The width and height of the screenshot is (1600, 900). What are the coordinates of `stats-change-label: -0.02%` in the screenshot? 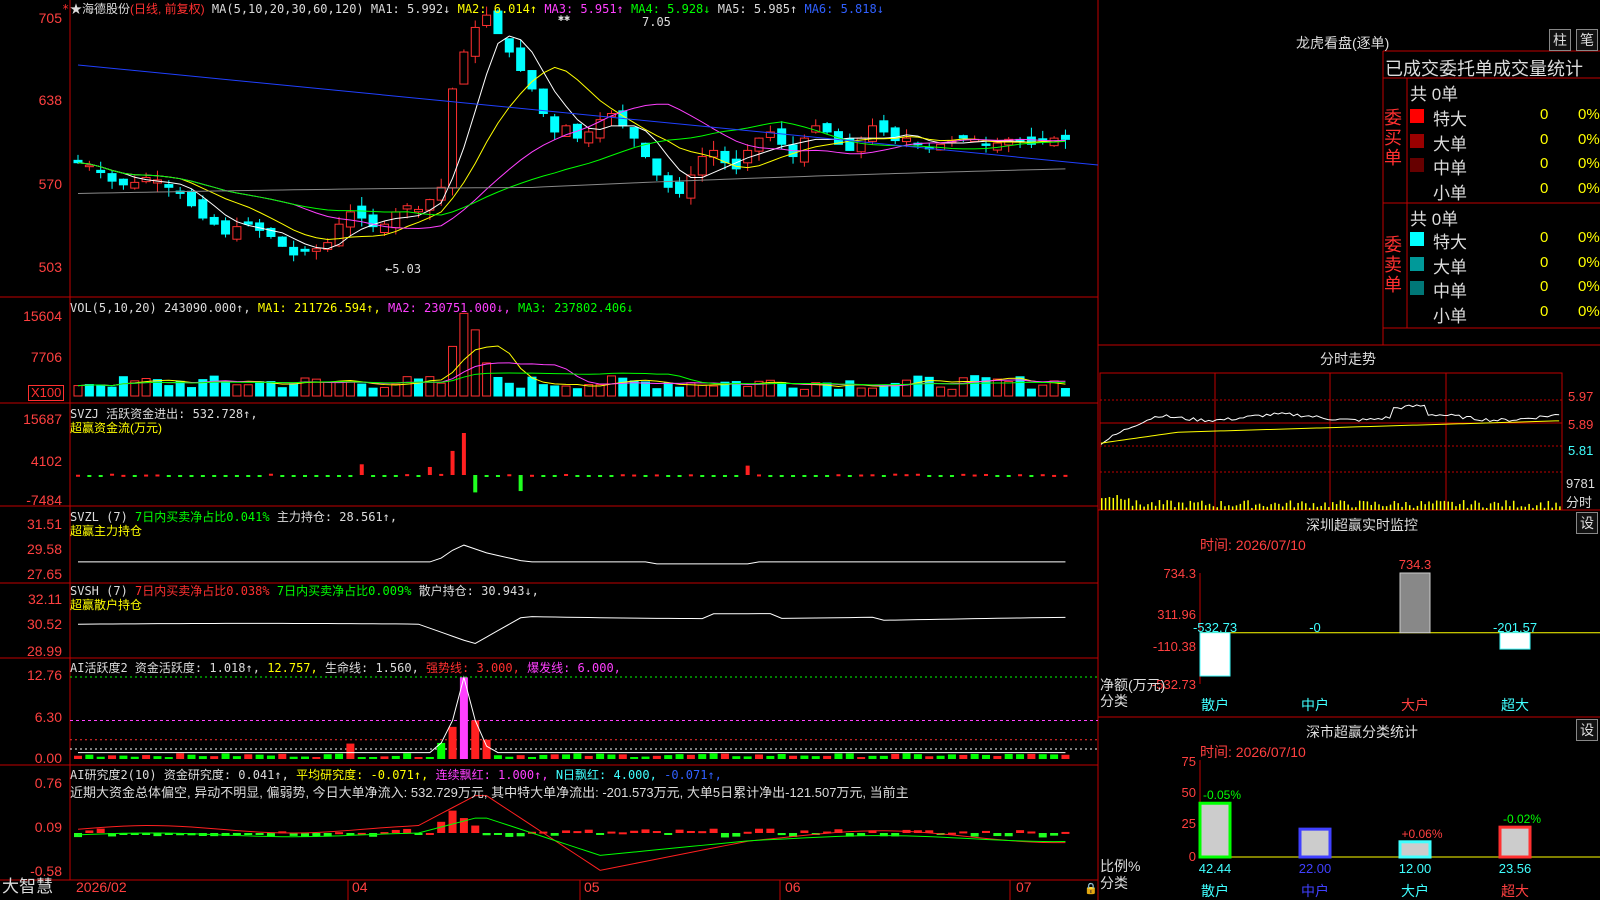 It's located at (1522, 819).